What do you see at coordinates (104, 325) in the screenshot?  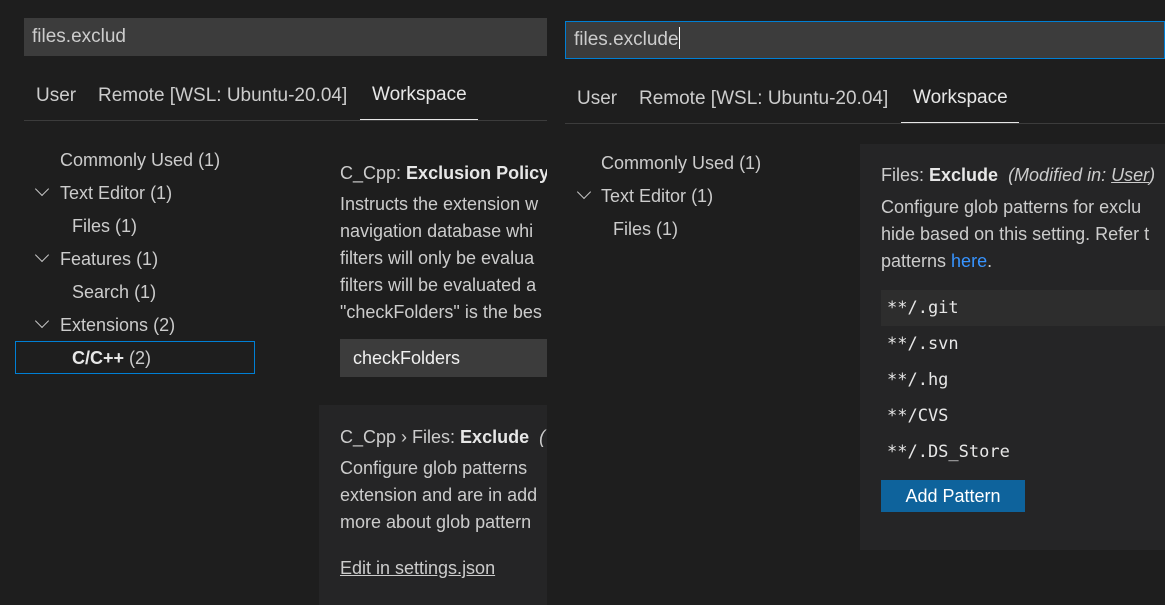 I see `toc-label: Extensions` at bounding box center [104, 325].